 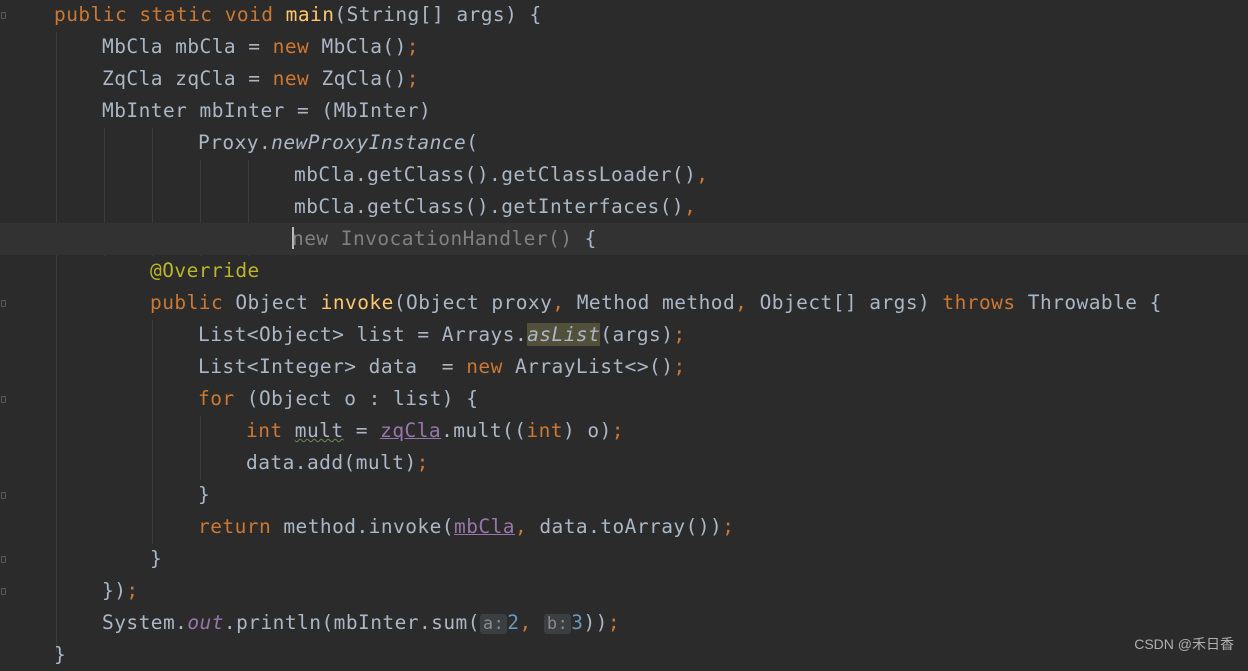 What do you see at coordinates (493, 624) in the screenshot?
I see `parameter-hint: a:` at bounding box center [493, 624].